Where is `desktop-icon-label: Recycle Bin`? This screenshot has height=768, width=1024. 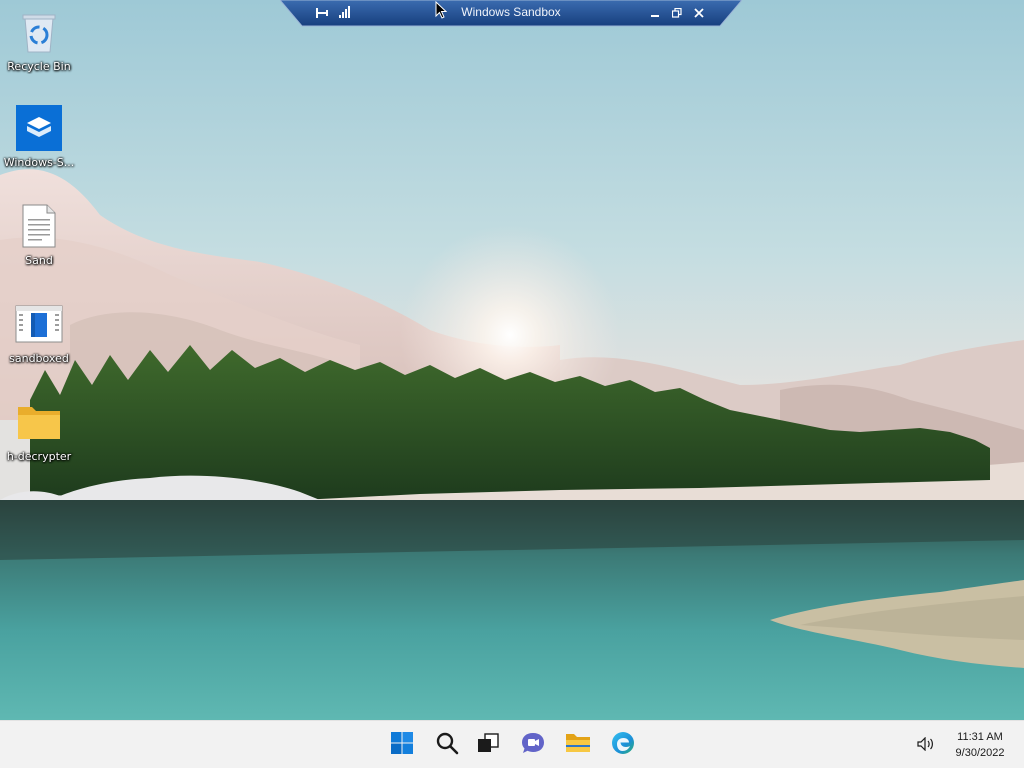
desktop-icon-label: Recycle Bin is located at coordinates (39, 66).